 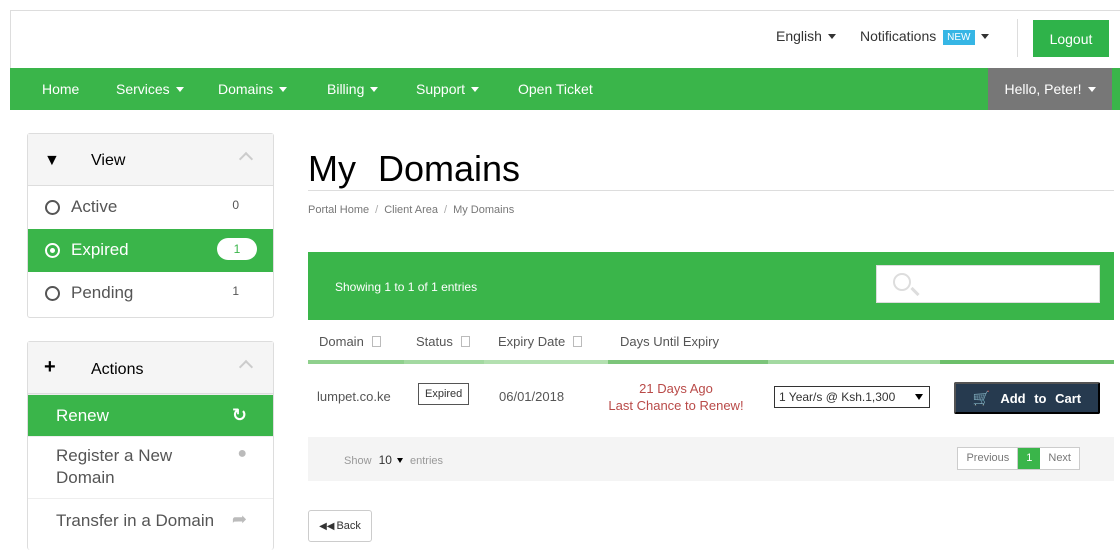 I want to click on nav-label: Services, so click(x=143, y=89).